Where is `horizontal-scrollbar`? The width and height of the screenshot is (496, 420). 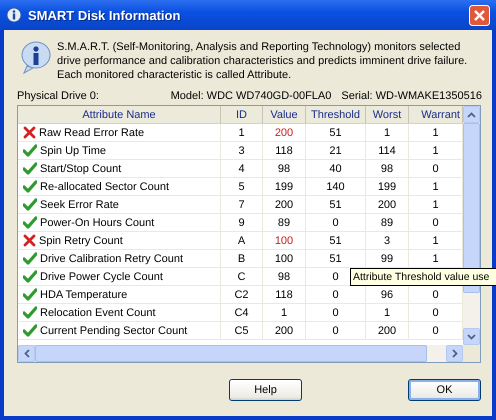
horizontal-scrollbar is located at coordinates (249, 353).